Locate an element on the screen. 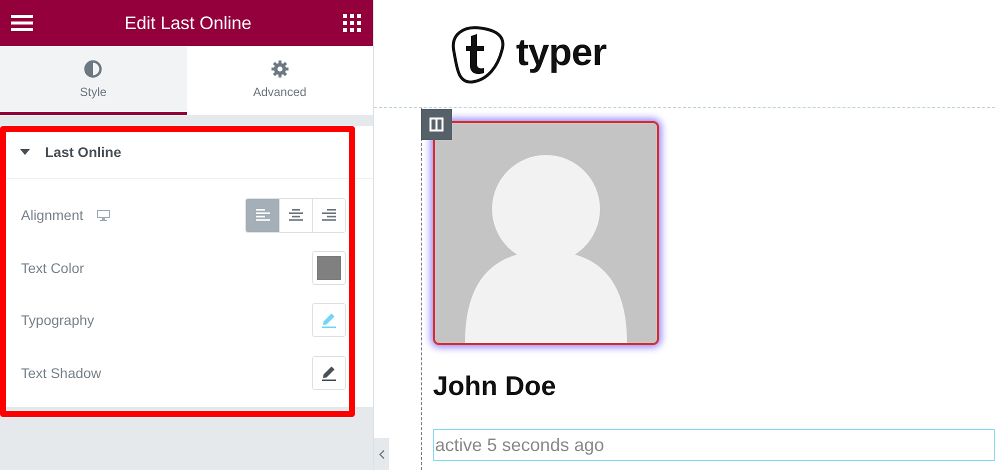  control-label: Alignment is located at coordinates (52, 215).